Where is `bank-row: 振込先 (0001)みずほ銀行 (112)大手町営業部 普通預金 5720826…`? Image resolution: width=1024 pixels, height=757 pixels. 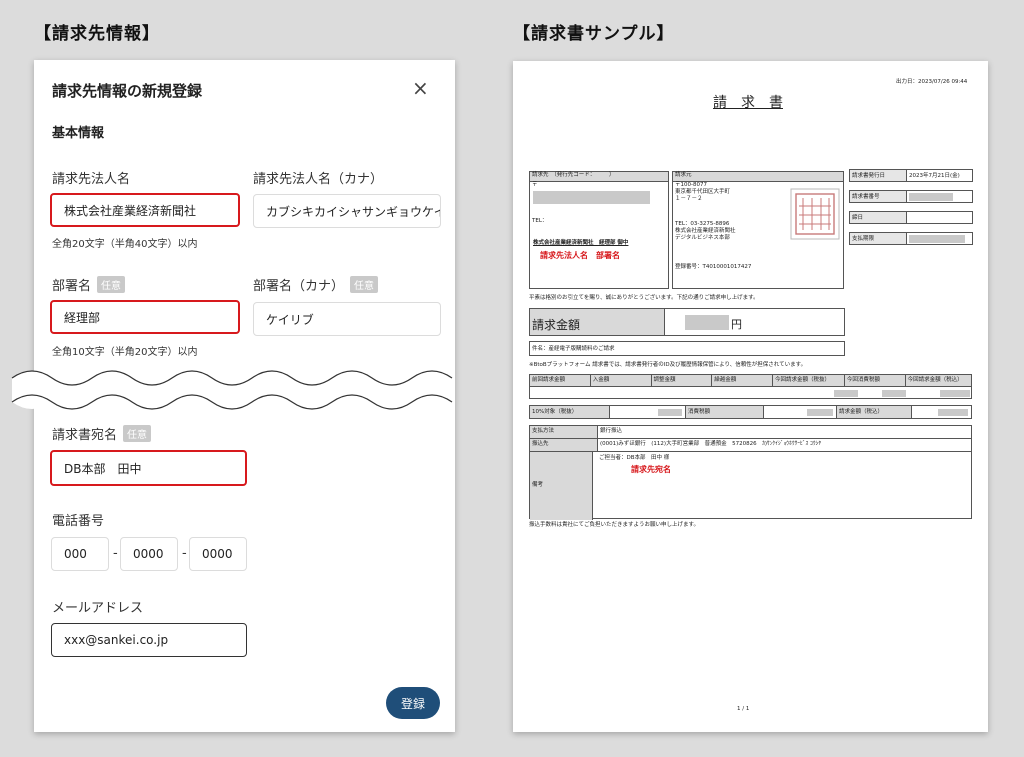
bank-row: 振込先 (0001)みずほ銀行 (112)大手町営業部 普通預金 5720826… is located at coordinates (750, 445).